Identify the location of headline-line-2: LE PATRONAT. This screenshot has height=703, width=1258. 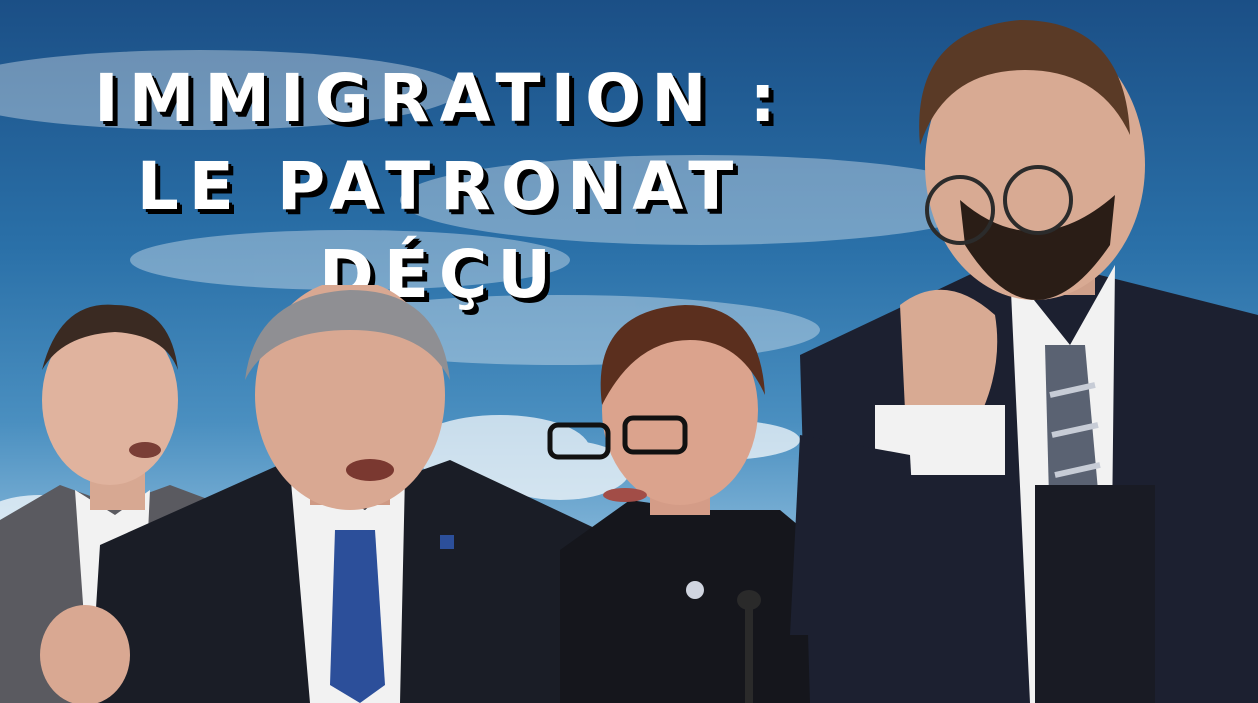
(440, 186).